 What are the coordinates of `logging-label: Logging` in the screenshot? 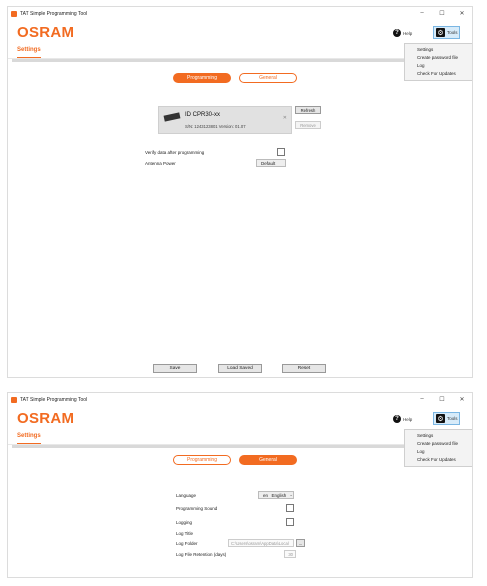 It's located at (184, 522).